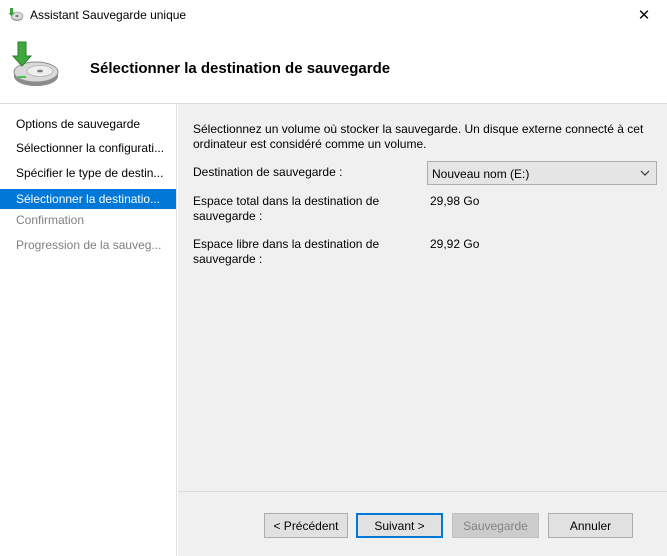 The image size is (667, 556). I want to click on destination-select: Nouveau nom (E:), so click(542, 173).